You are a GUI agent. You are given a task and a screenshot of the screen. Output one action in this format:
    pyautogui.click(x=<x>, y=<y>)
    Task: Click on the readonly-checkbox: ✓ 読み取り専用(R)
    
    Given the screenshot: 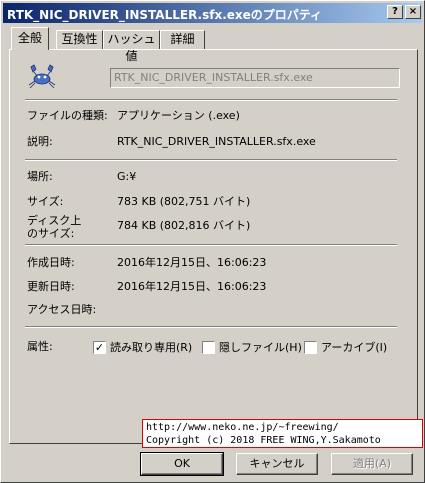 What is the action you would take?
    pyautogui.click(x=142, y=347)
    